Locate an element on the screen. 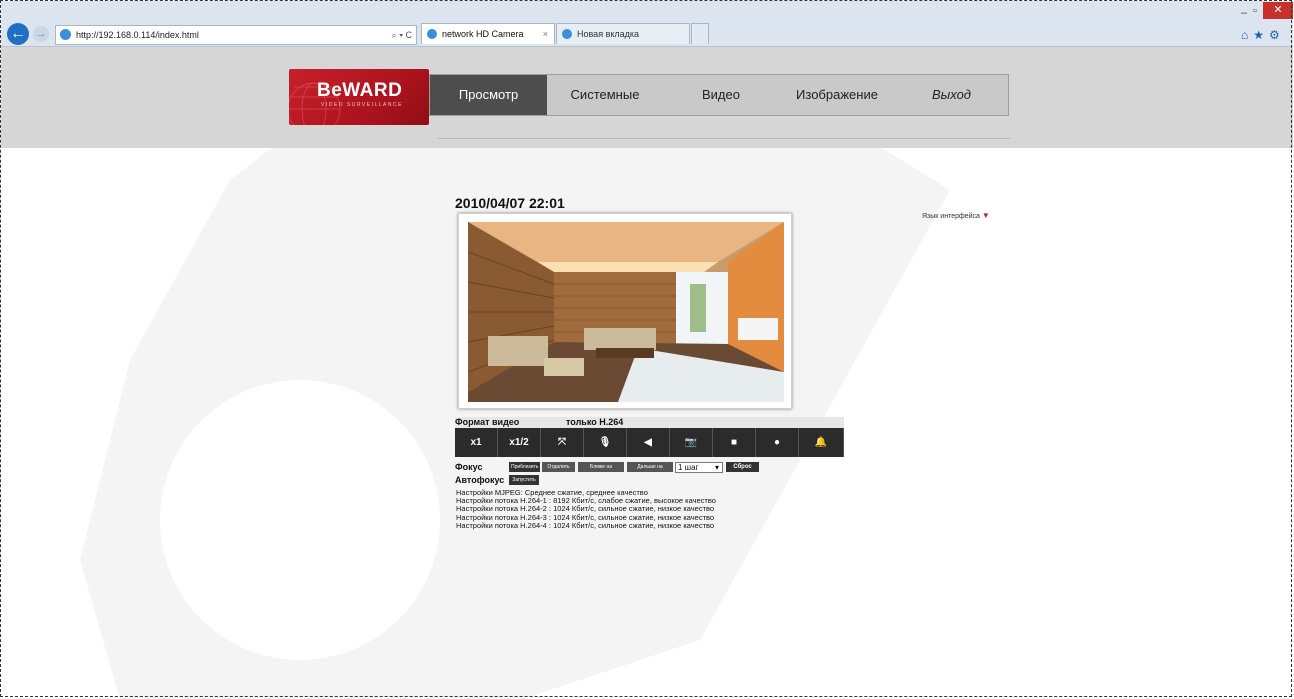  close-window-icon: ✕ is located at coordinates (1278, 10).